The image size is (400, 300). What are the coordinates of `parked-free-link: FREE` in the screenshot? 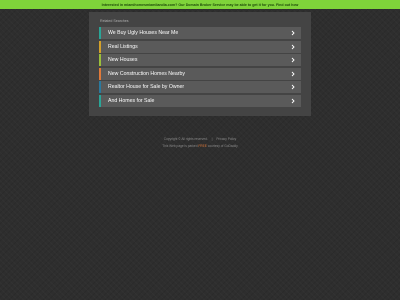 It's located at (202, 146).